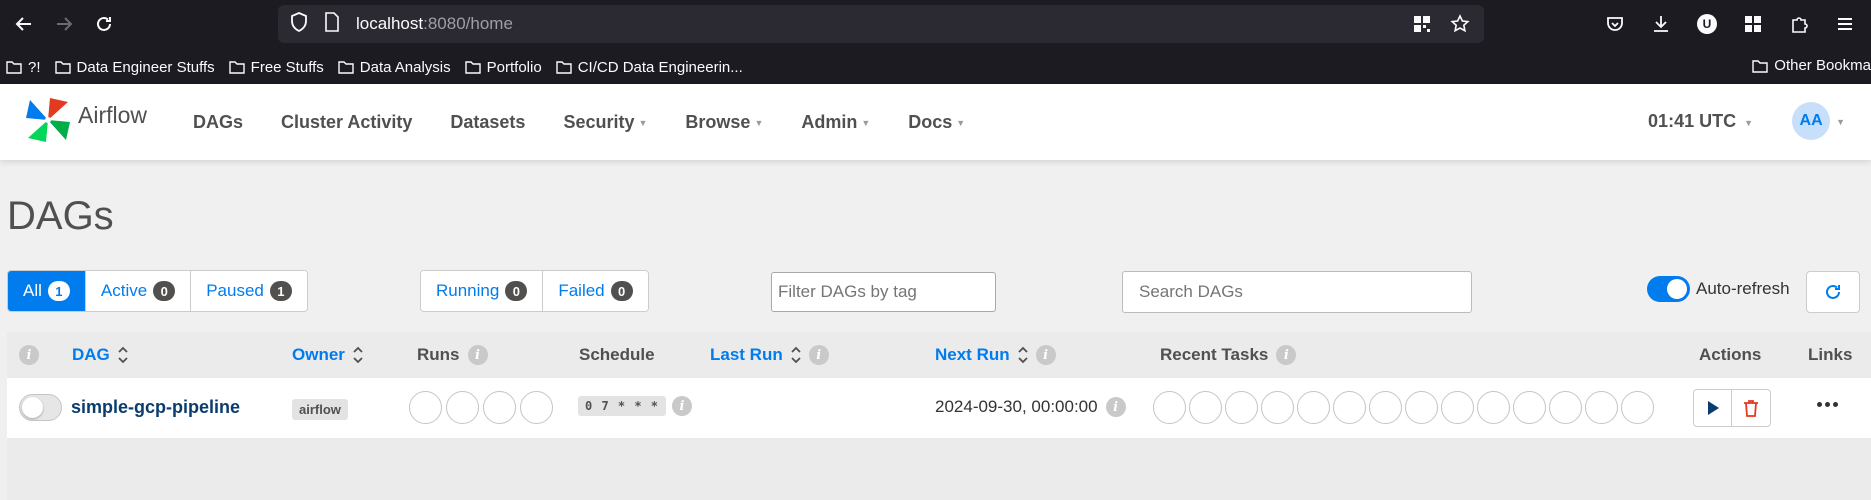  I want to click on dag-id-link: simple-gcp-pipeline, so click(155, 407).